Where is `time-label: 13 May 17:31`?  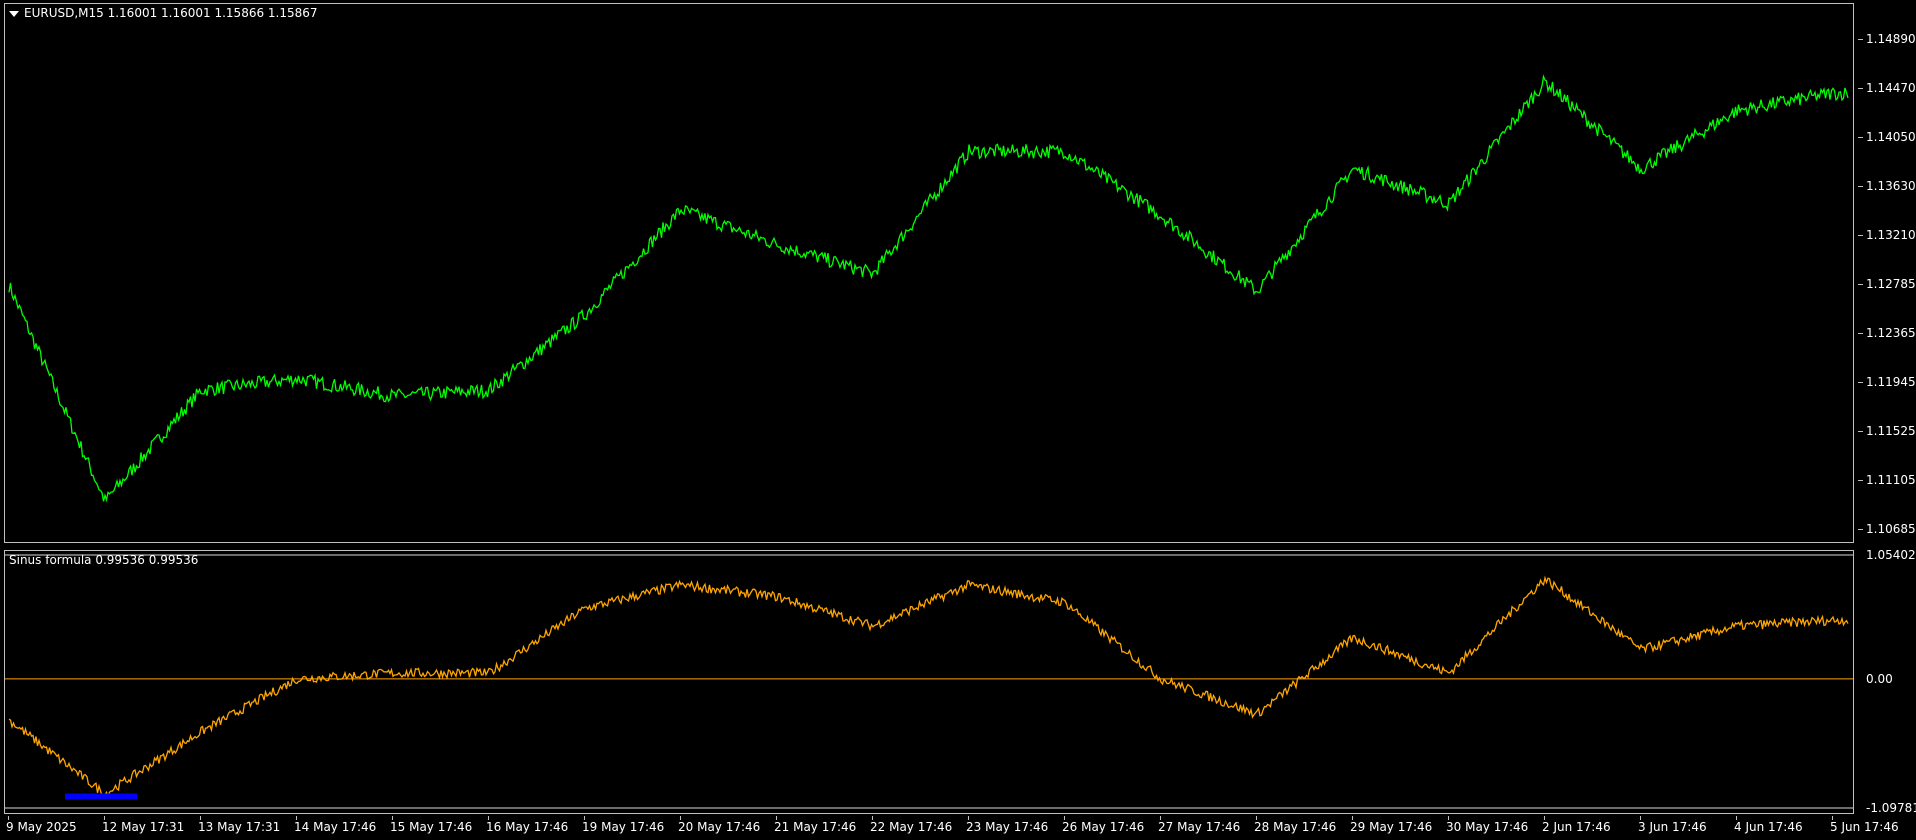 time-label: 13 May 17:31 is located at coordinates (239, 827).